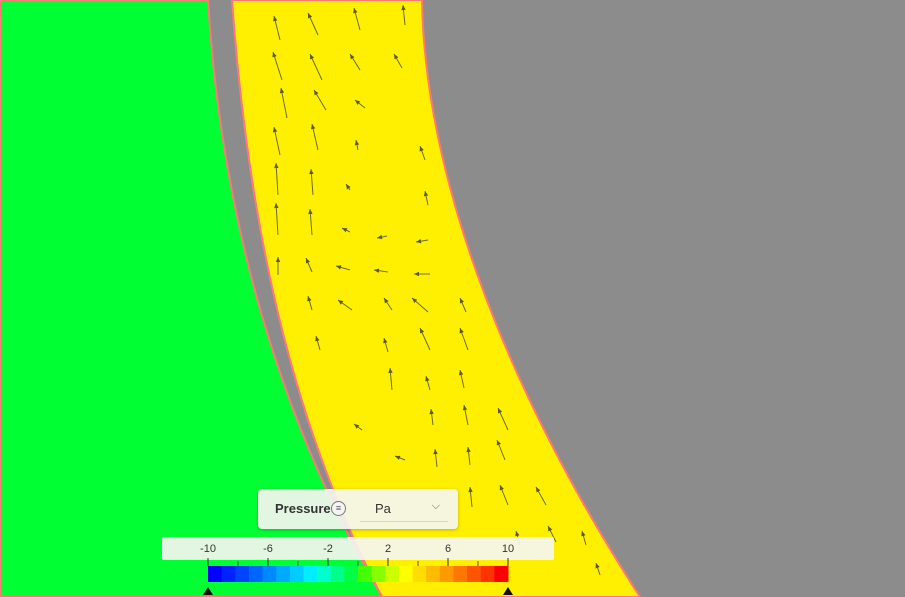  I want to click on legend-title: Pressure, so click(303, 508).